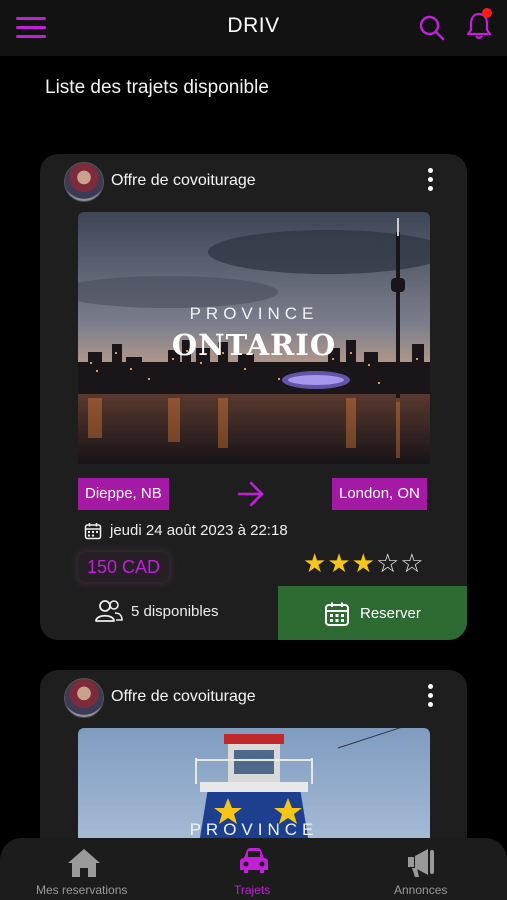  I want to click on rating-stars: ★★★☆☆, so click(364, 563).